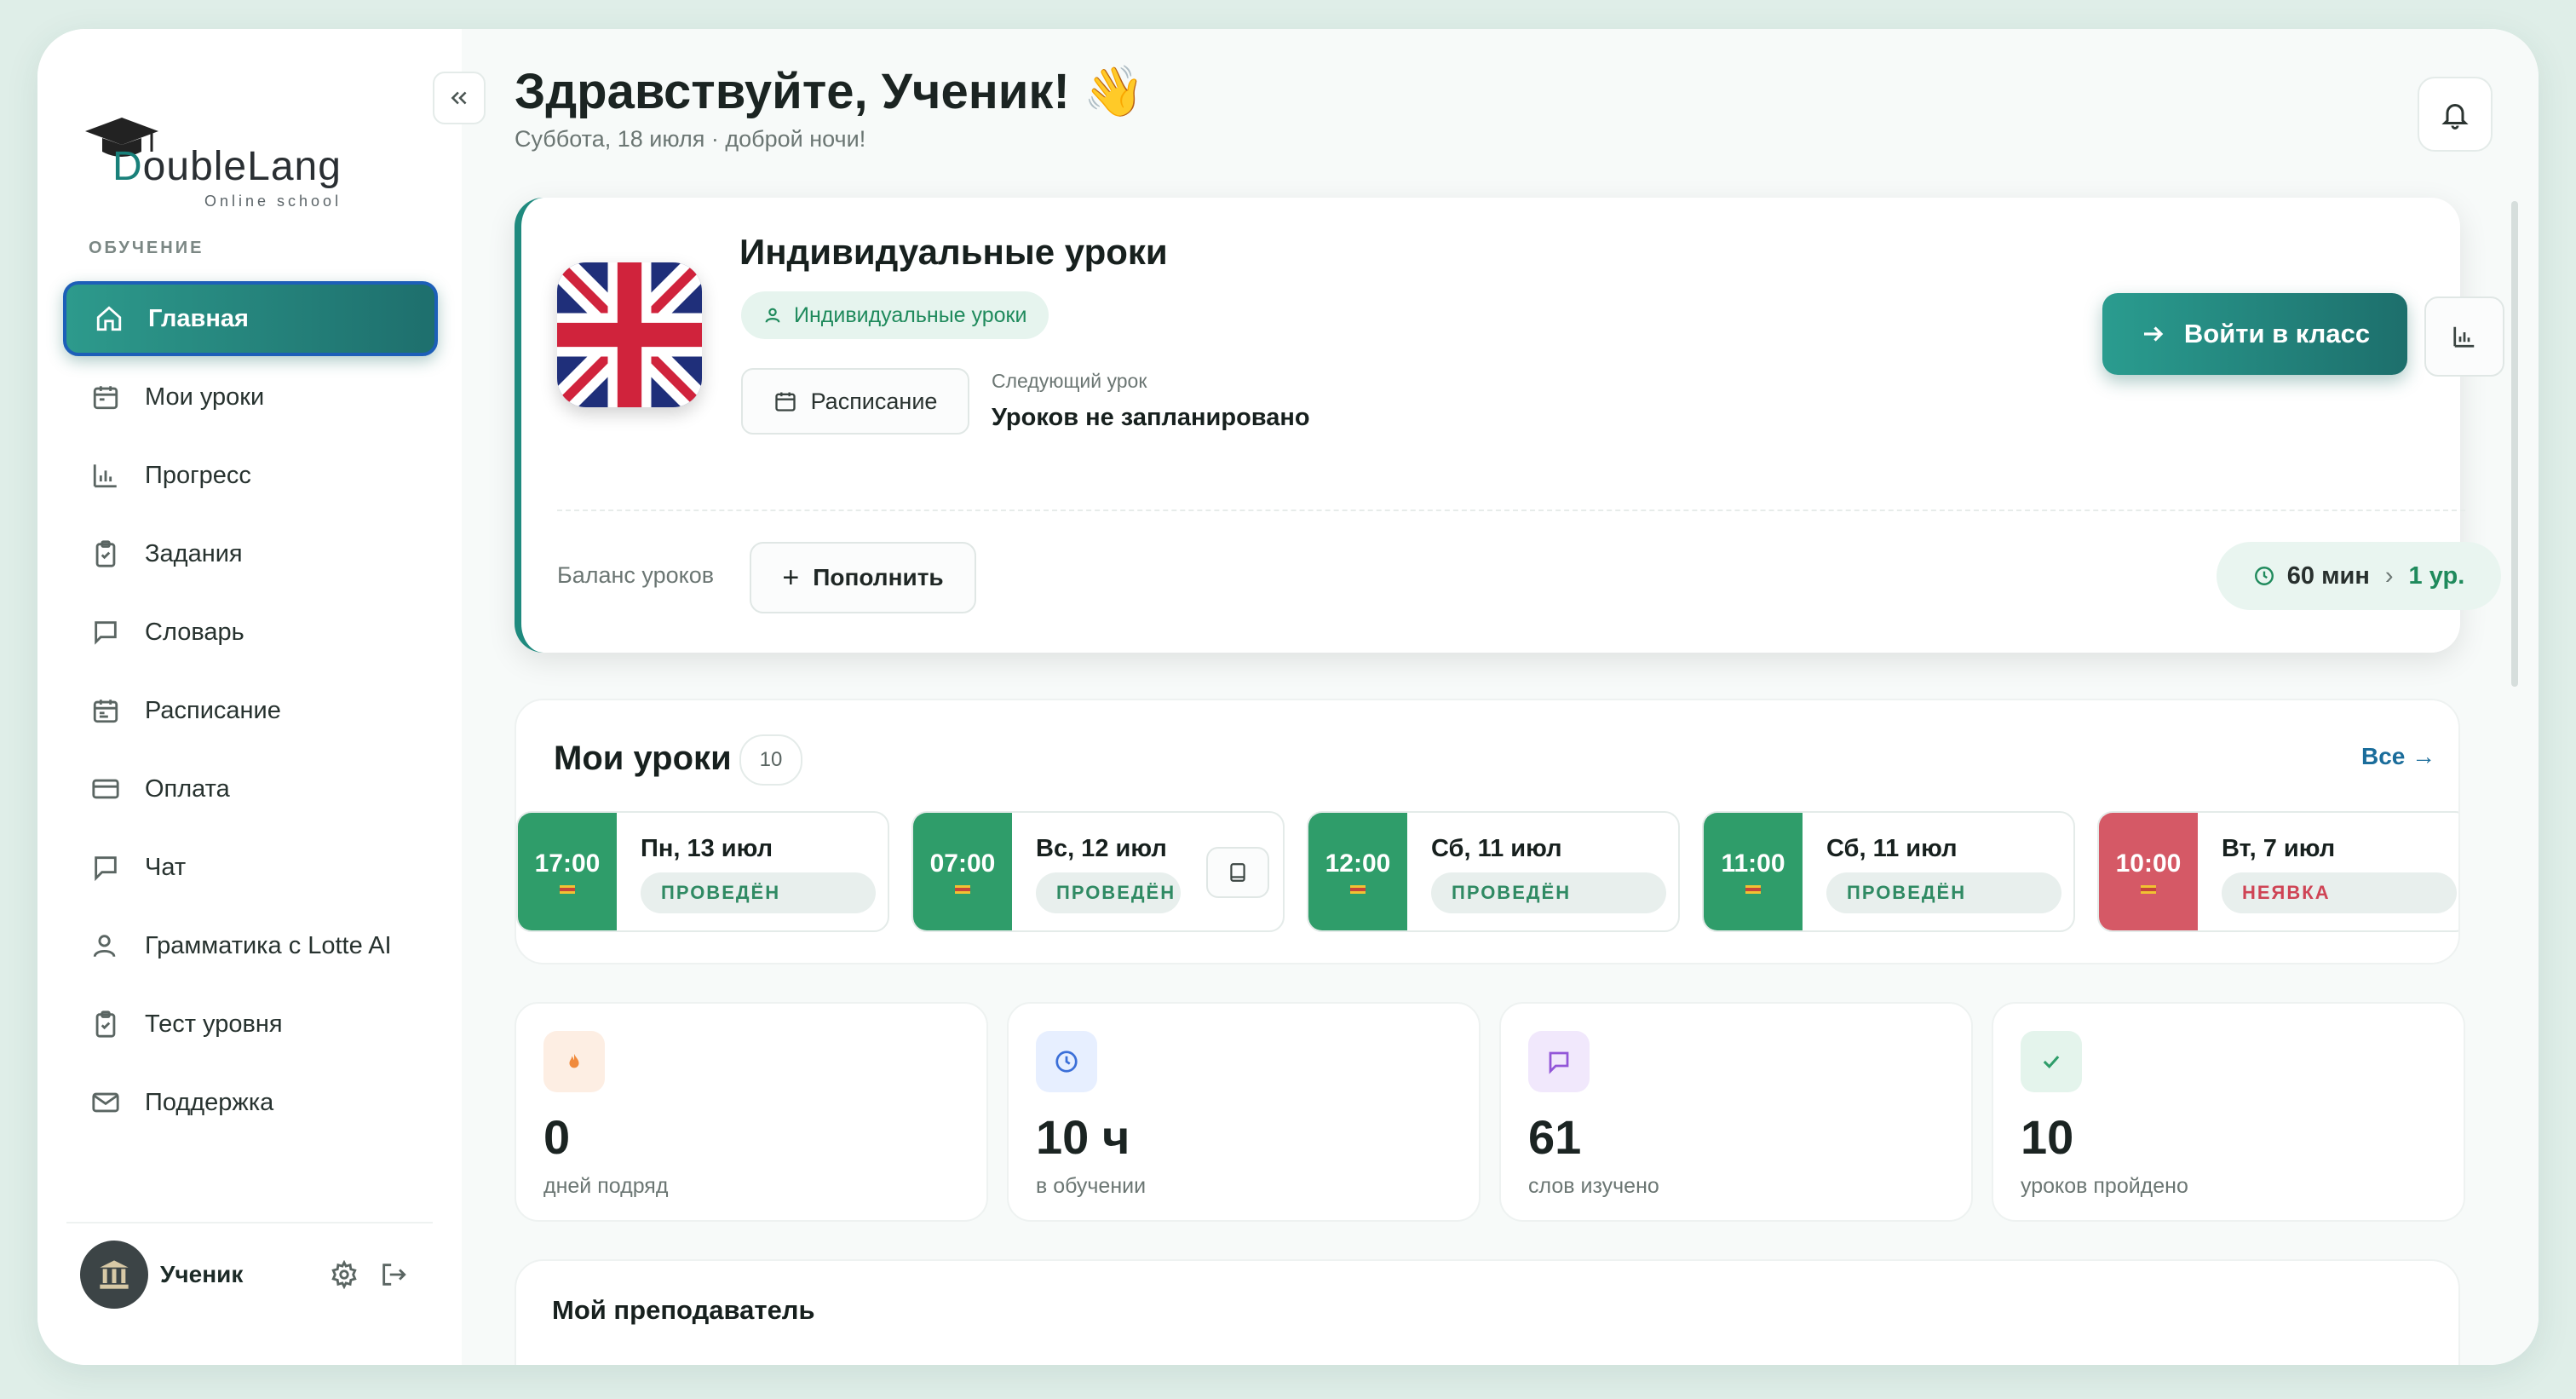 The image size is (2576, 1399). Describe the element at coordinates (895, 315) in the screenshot. I see `course-type-chip: Индивидуальные уроки` at that location.